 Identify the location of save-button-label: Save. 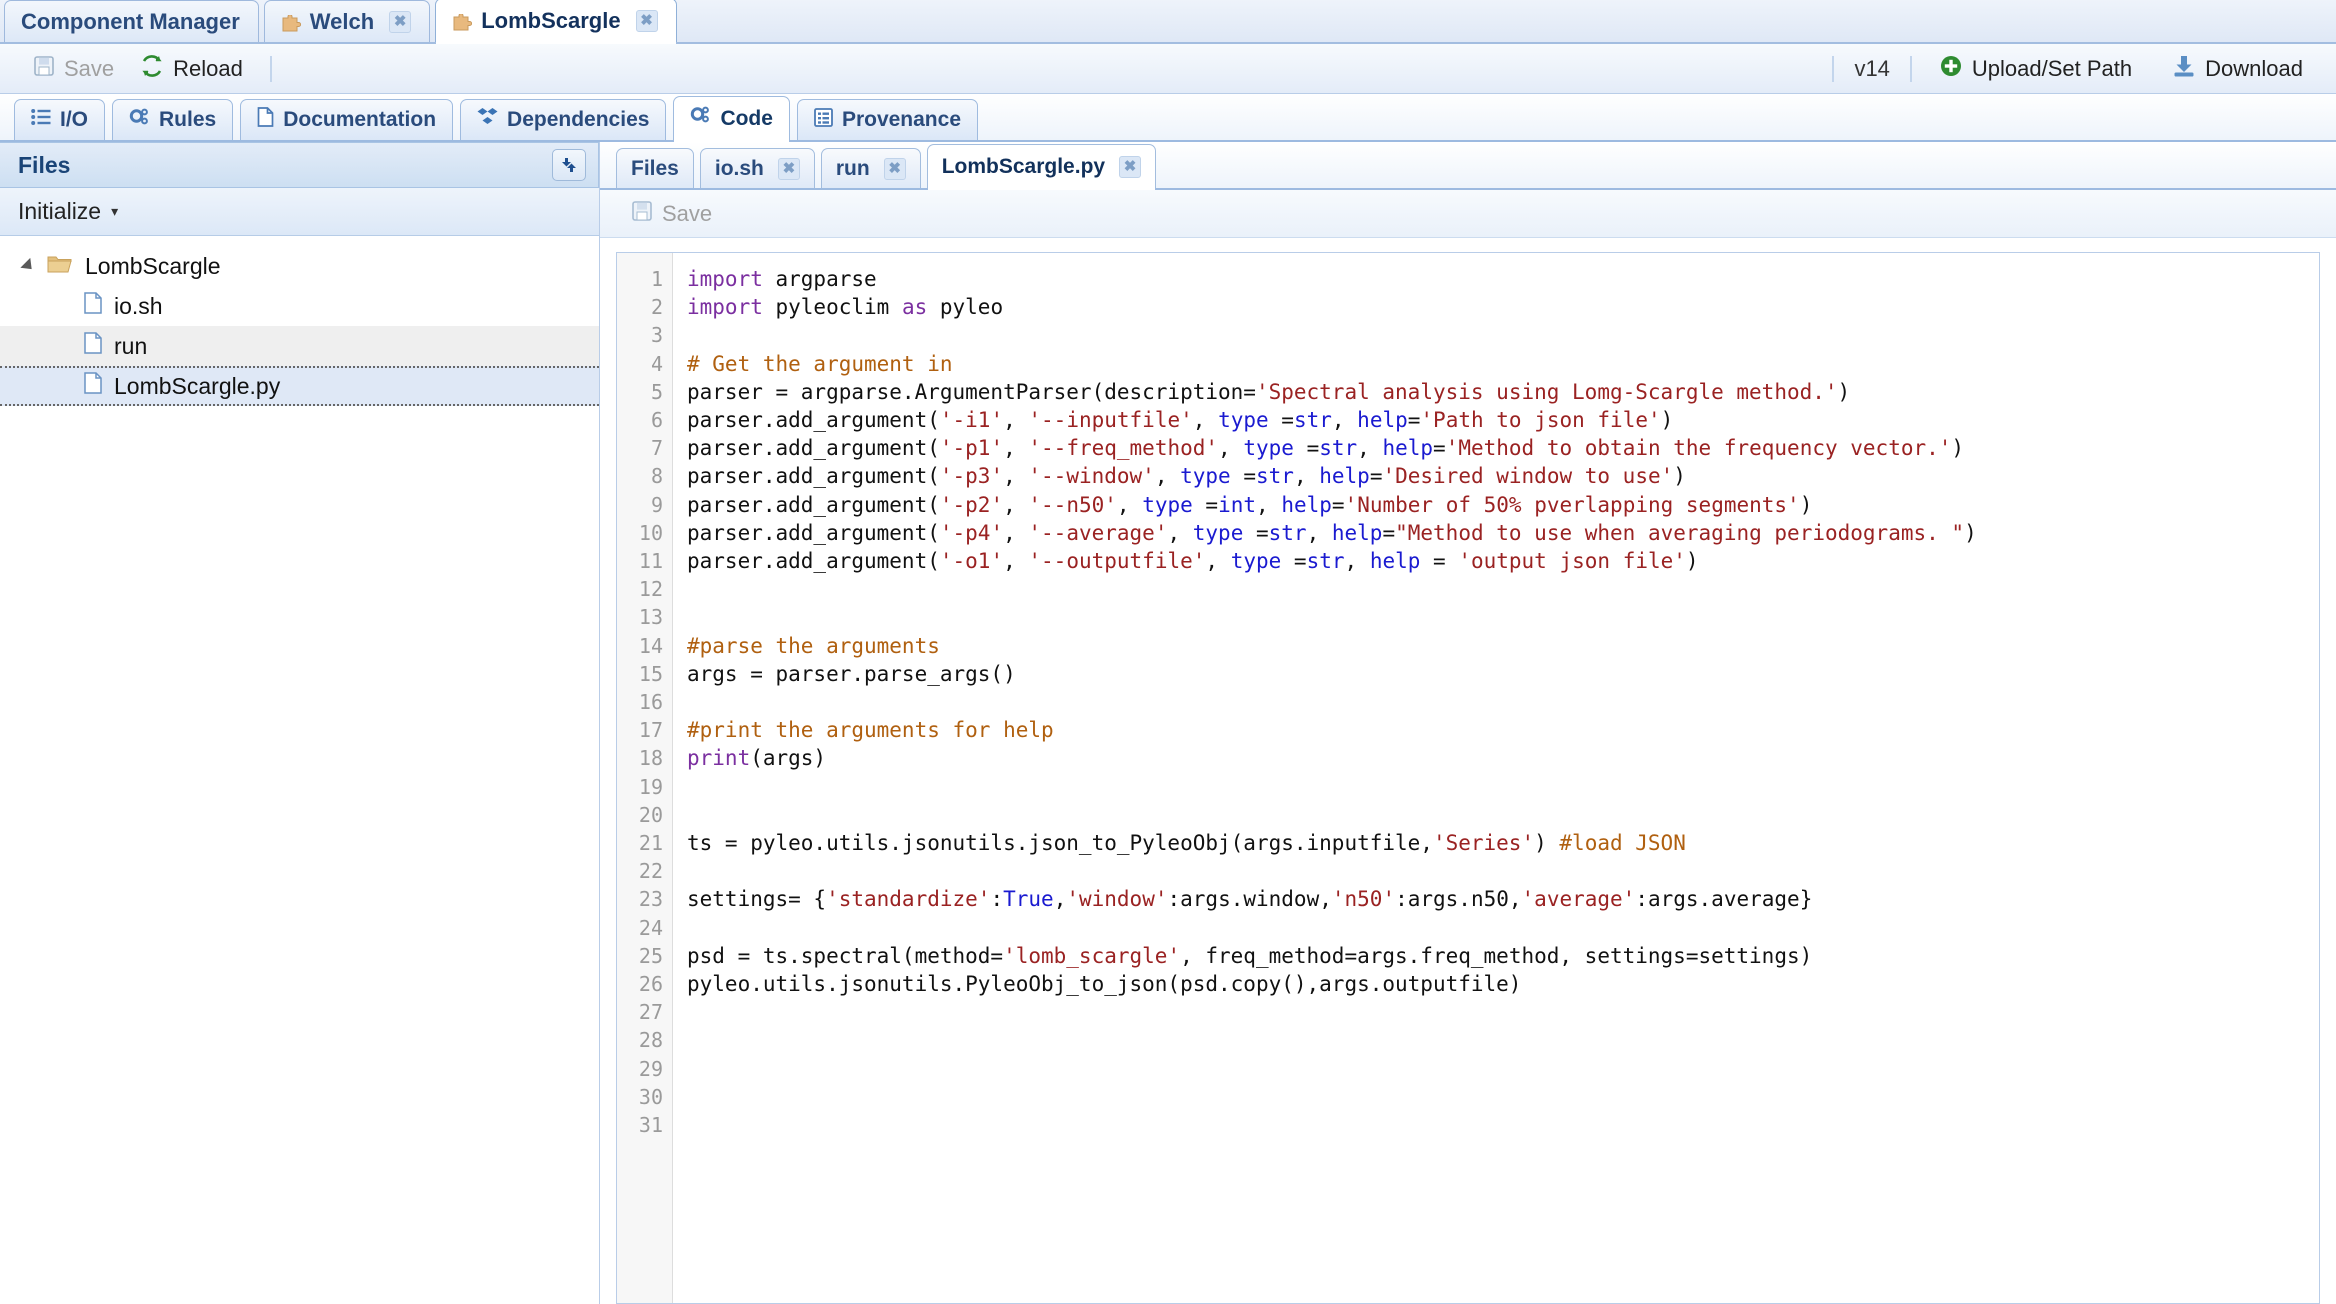
(89, 68).